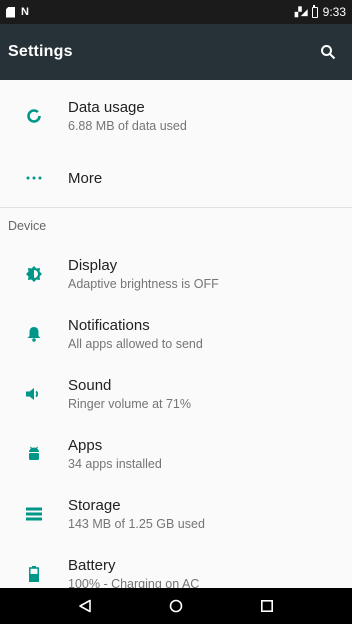 This screenshot has width=352, height=624. Describe the element at coordinates (334, 12) in the screenshot. I see `status-time: 9:33` at that location.